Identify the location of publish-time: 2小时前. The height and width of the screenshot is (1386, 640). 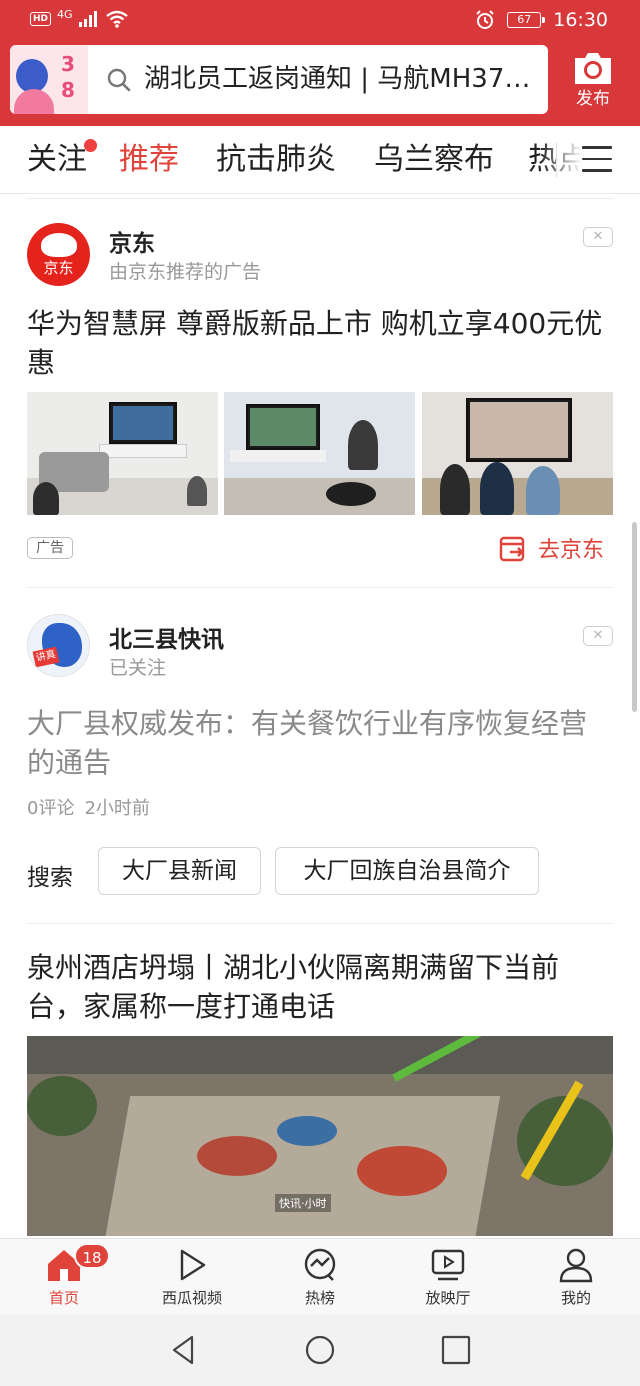
(117, 808).